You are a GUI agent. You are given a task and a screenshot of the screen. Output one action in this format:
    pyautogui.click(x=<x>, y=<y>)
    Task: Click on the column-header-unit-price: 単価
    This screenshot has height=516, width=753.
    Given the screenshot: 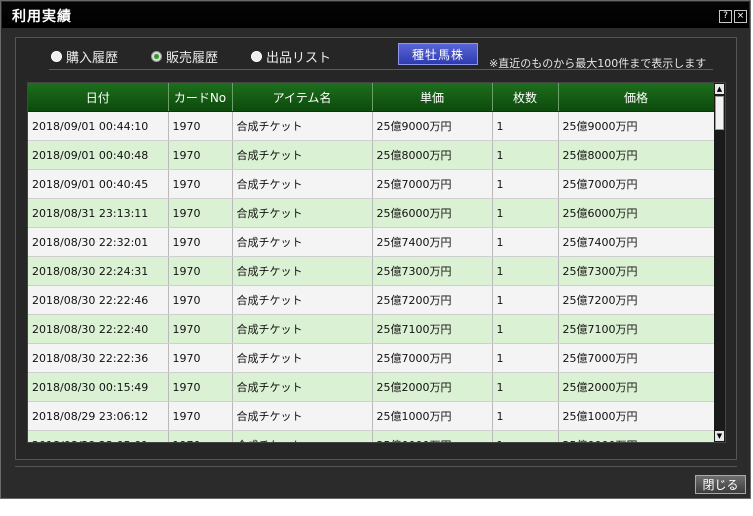 What is the action you would take?
    pyautogui.click(x=432, y=97)
    